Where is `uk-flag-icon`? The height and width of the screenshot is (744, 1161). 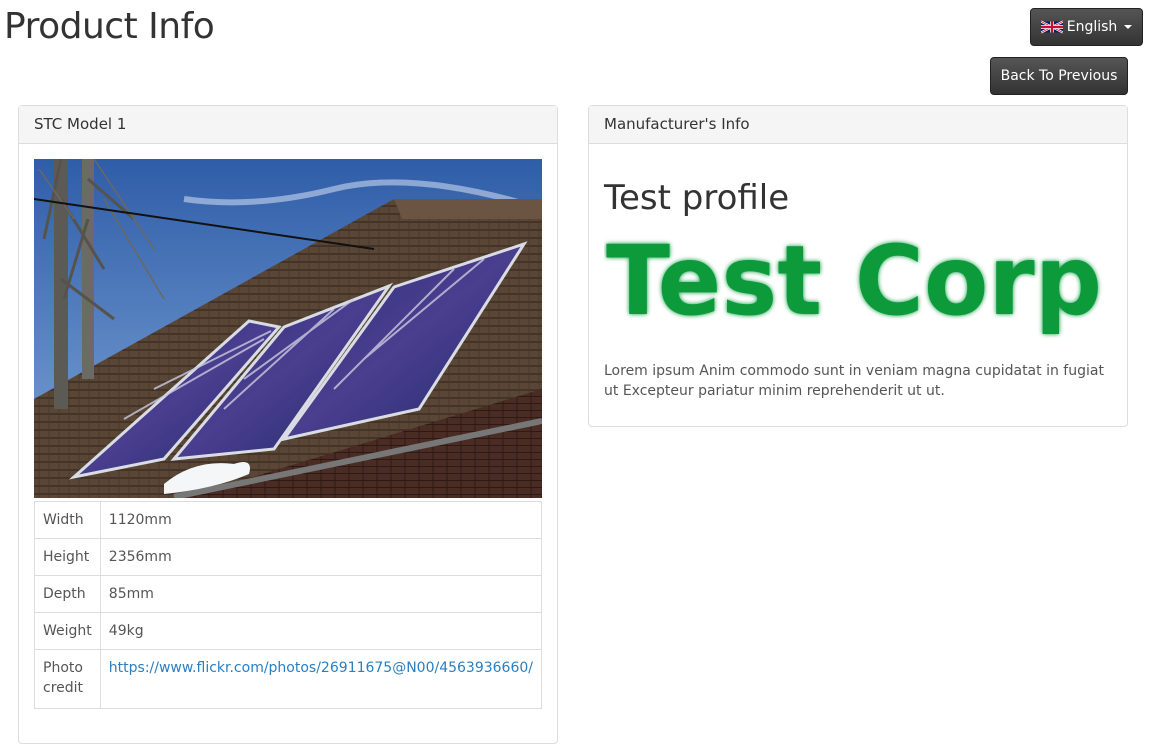 uk-flag-icon is located at coordinates (1051, 27).